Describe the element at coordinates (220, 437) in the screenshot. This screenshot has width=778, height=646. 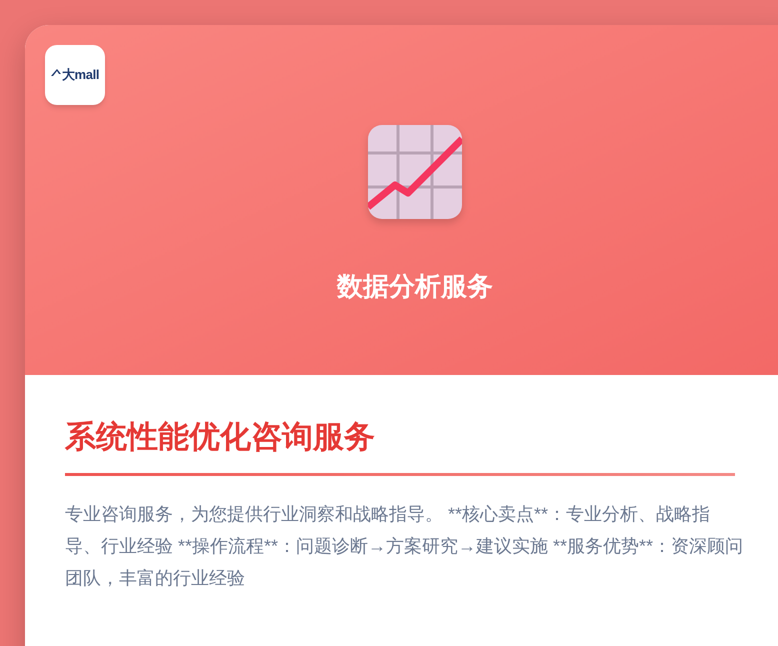
I see `service-title: 系统性能优化咨询服务` at that location.